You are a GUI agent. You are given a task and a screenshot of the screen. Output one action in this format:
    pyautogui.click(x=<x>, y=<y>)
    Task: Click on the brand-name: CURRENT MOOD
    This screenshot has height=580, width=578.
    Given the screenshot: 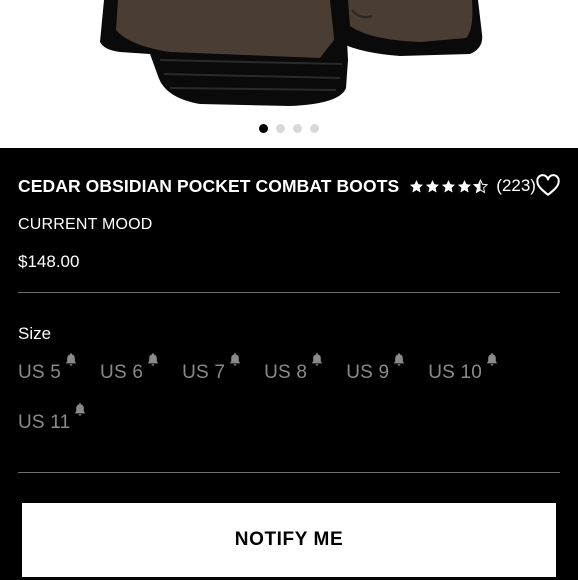 What is the action you would take?
    pyautogui.click(x=85, y=225)
    